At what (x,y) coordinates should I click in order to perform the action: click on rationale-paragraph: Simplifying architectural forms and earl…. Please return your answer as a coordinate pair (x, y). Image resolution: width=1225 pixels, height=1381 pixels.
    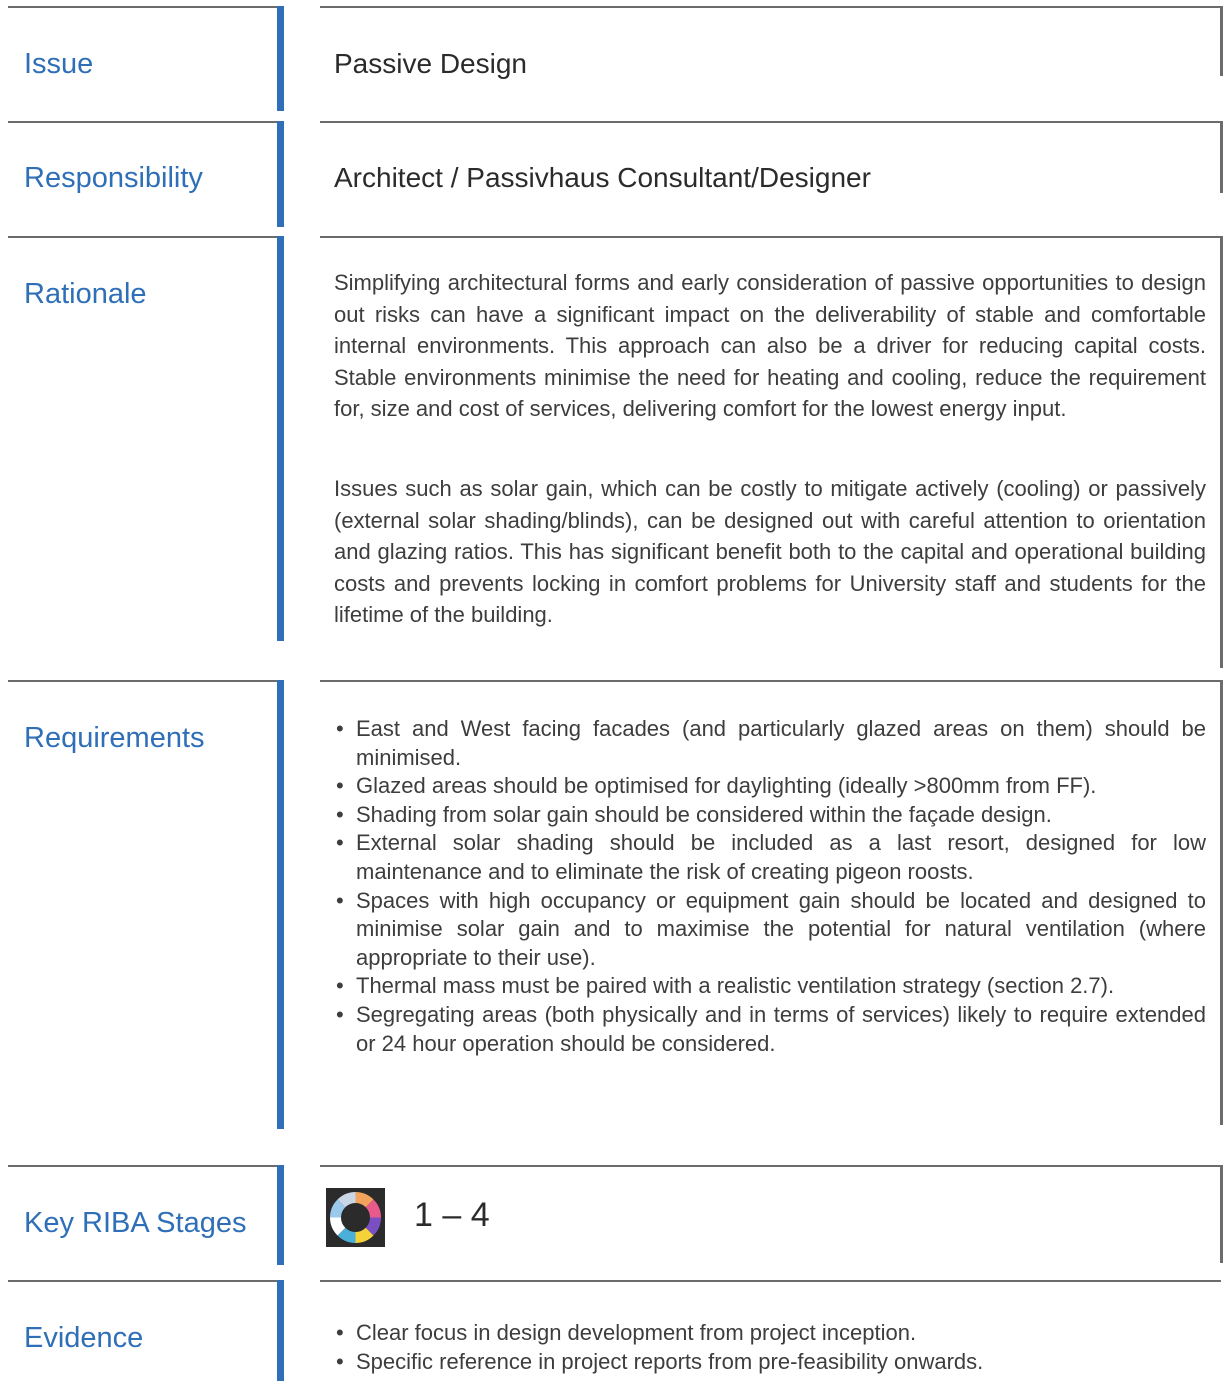
    Looking at the image, I should click on (770, 346).